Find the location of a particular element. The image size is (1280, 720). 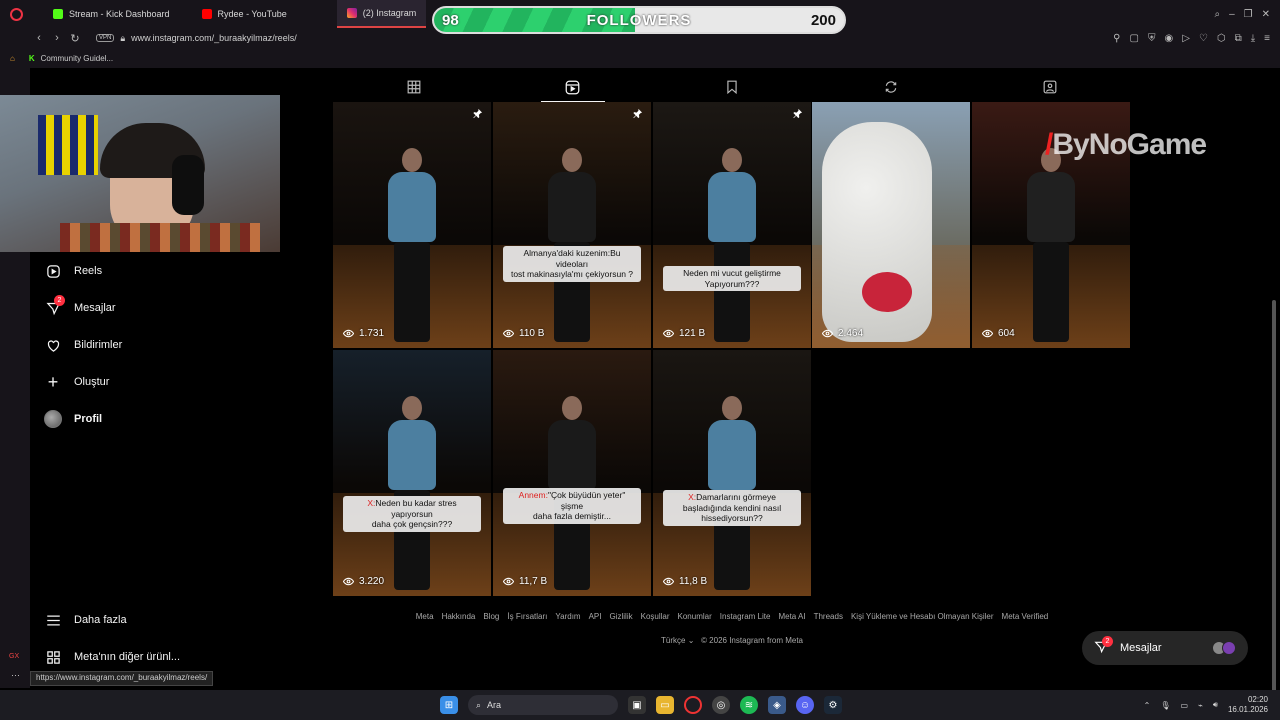

app-icon: ◈ is located at coordinates (777, 705).